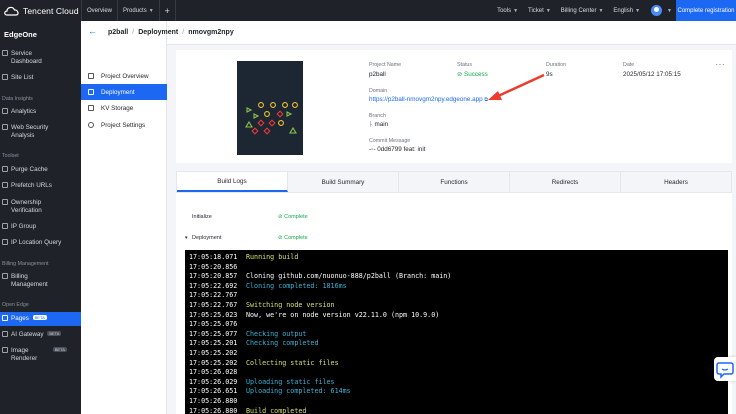  Describe the element at coordinates (40, 78) in the screenshot. I see `sidebar-item-site-list: Site List` at that location.